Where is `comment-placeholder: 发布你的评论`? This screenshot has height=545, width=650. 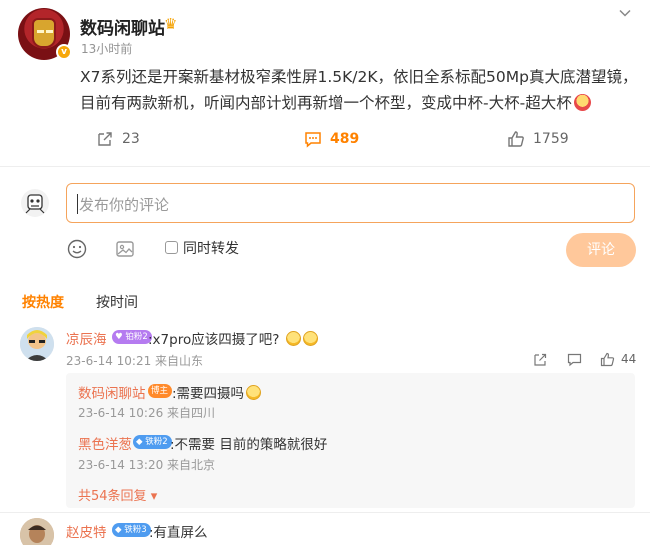
comment-placeholder: 发布你的评论 is located at coordinates (124, 205).